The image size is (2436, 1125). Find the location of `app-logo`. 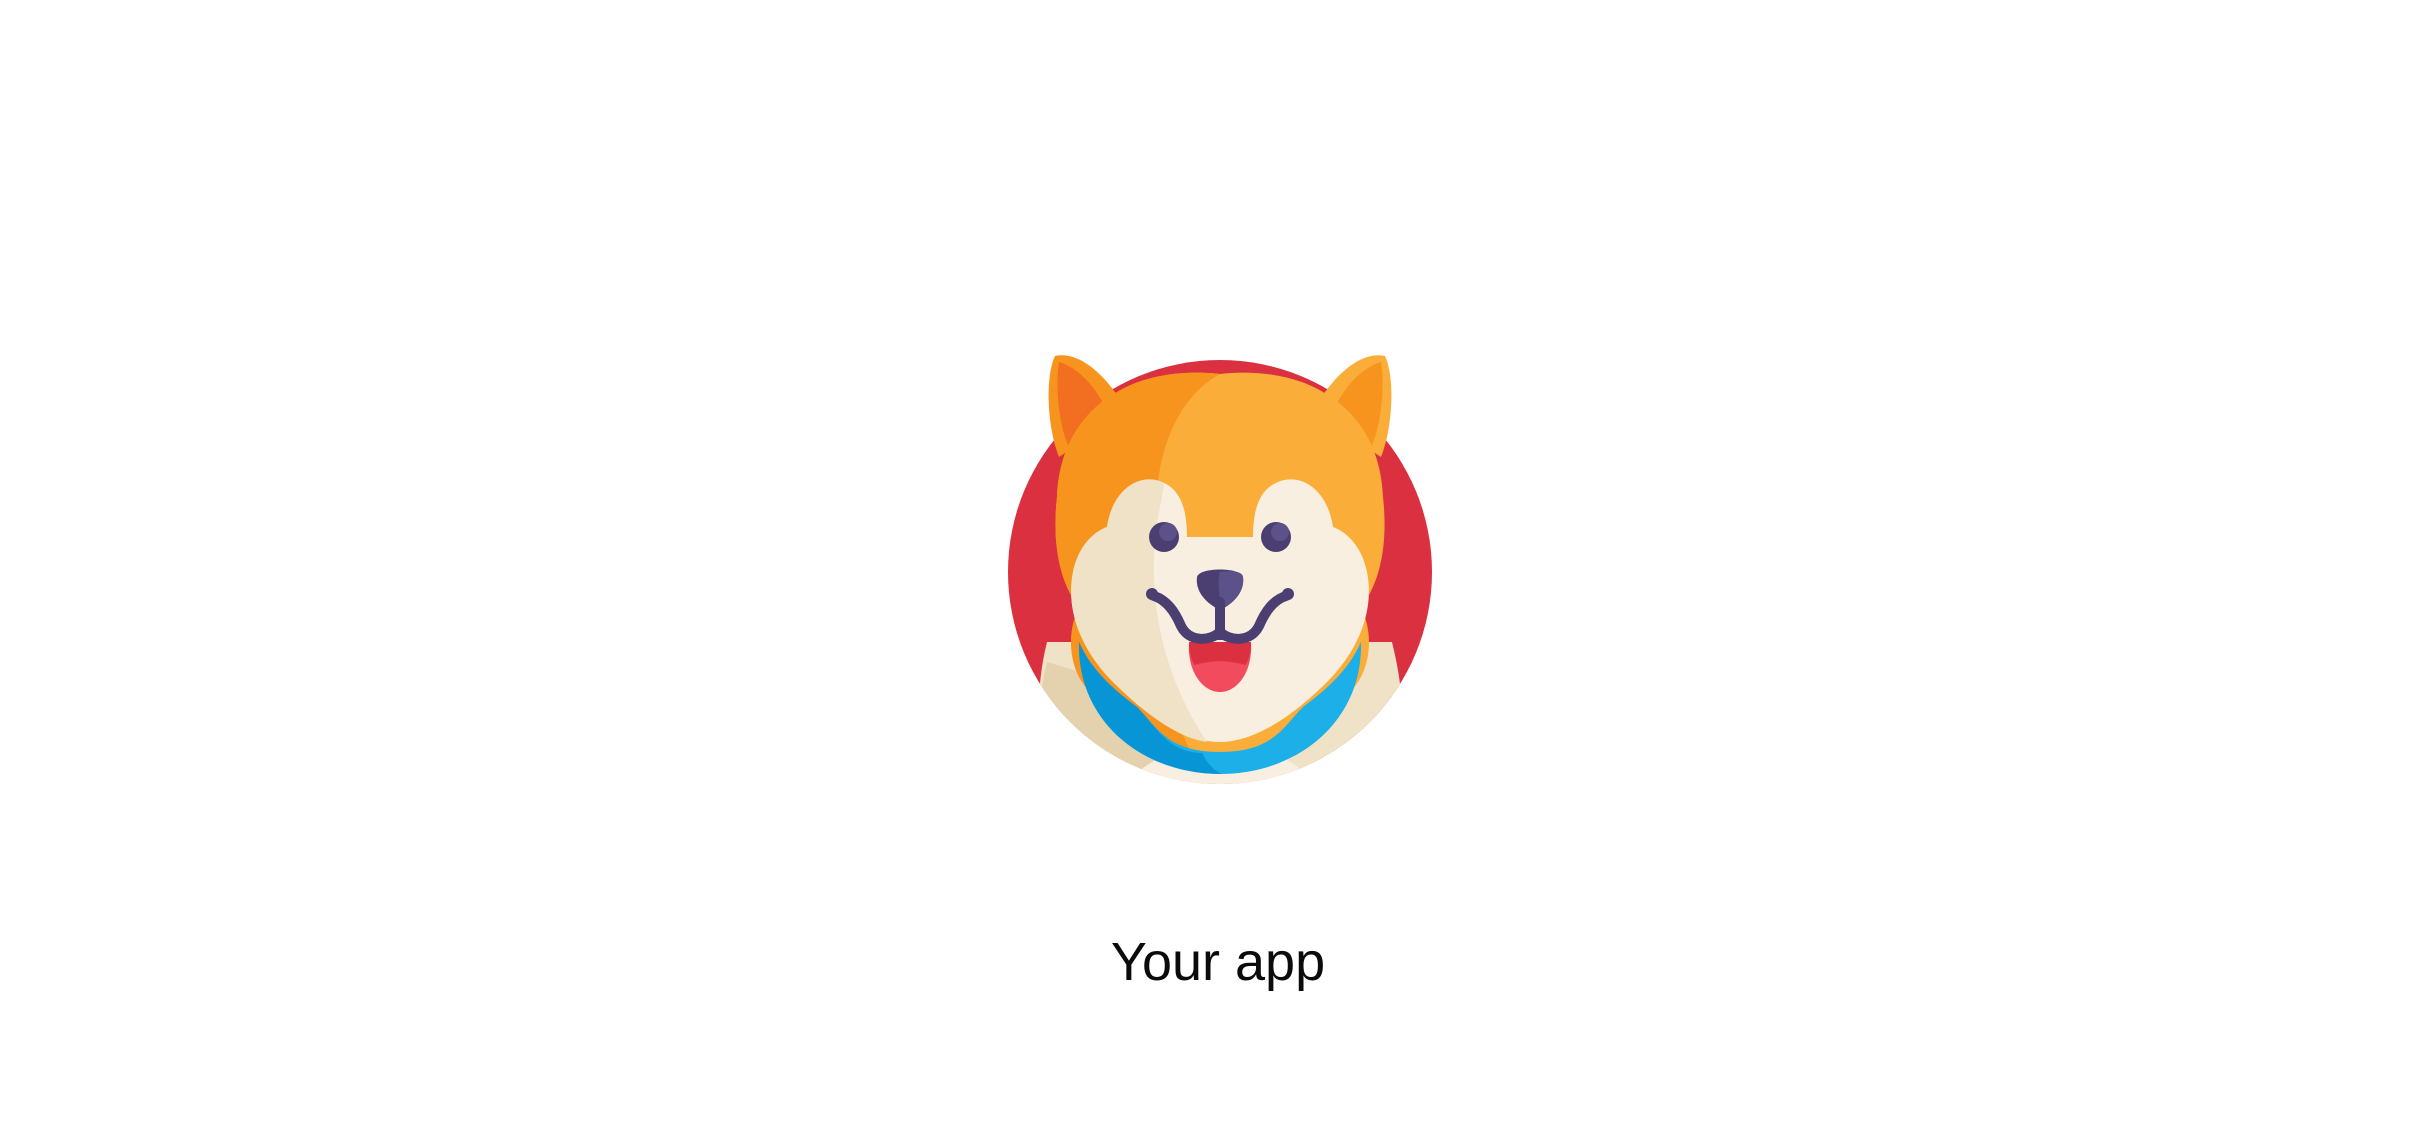

app-logo is located at coordinates (1220, 559).